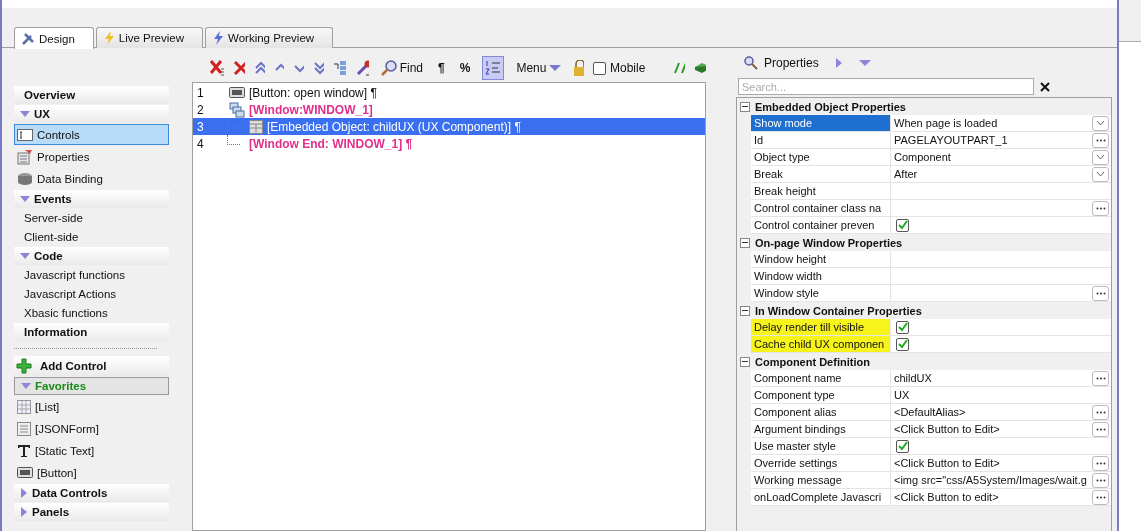  What do you see at coordinates (449, 92) in the screenshot?
I see `code-line: 1 [Button: open window] ¶` at bounding box center [449, 92].